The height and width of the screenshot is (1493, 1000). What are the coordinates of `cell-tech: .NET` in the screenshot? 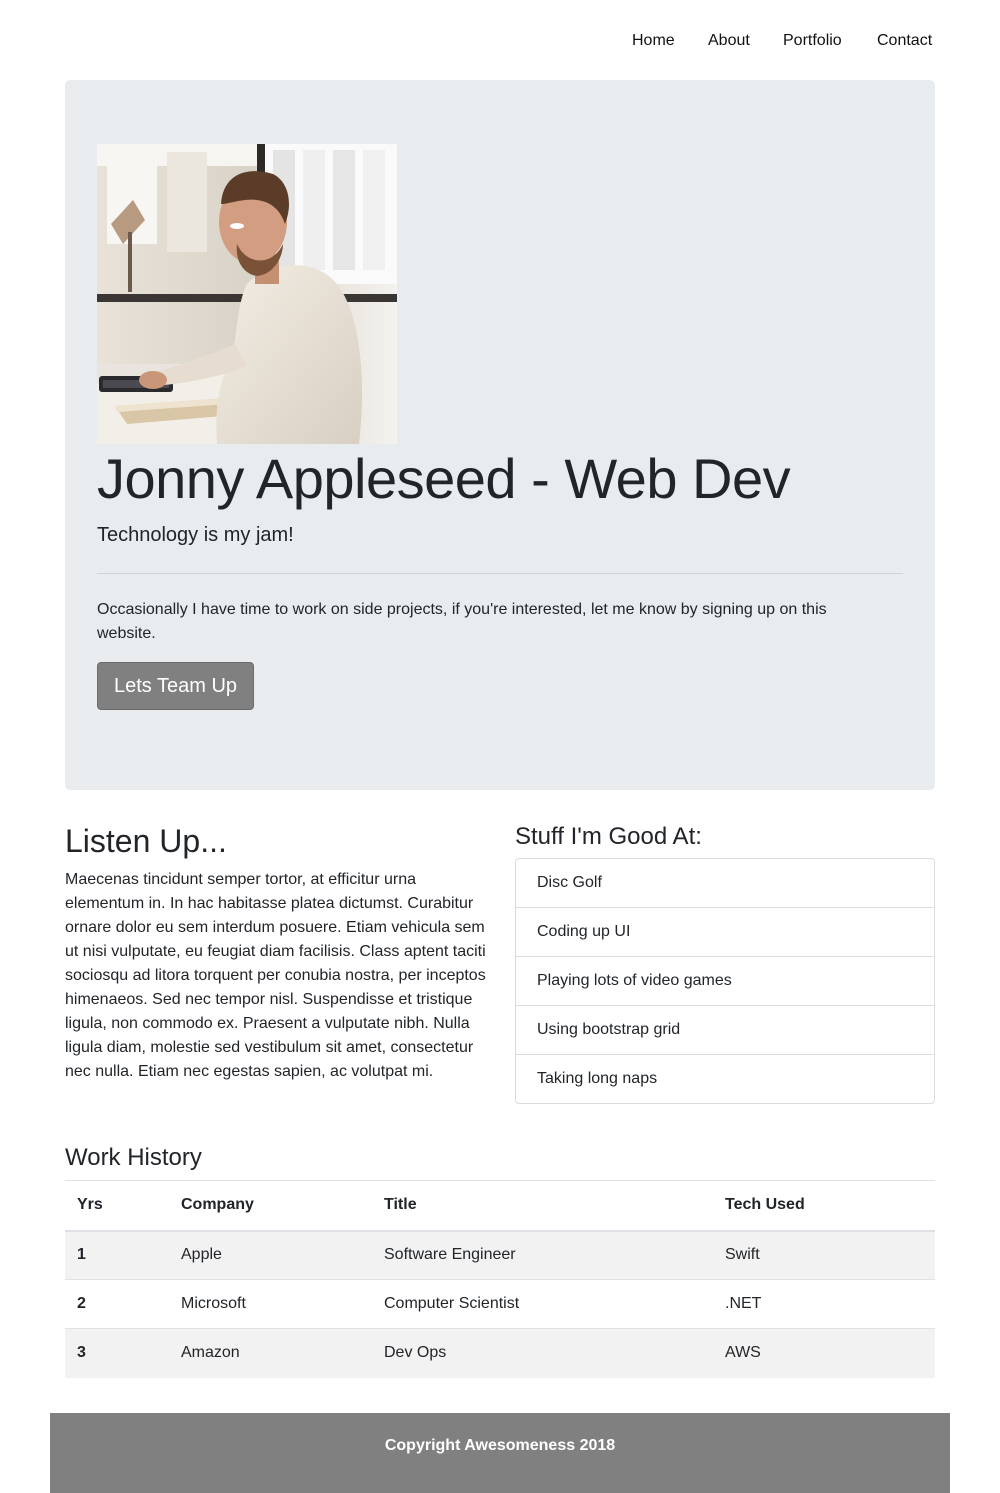 It's located at (824, 1304).